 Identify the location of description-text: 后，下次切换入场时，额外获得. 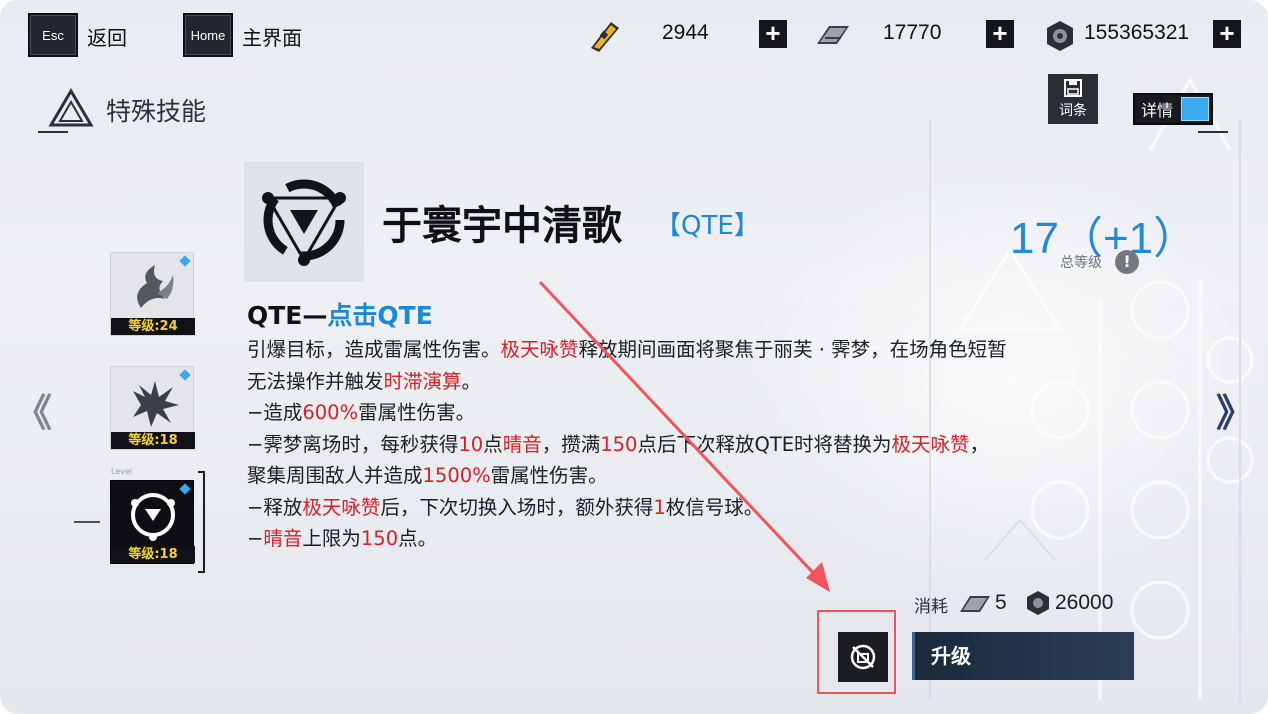
(517, 507).